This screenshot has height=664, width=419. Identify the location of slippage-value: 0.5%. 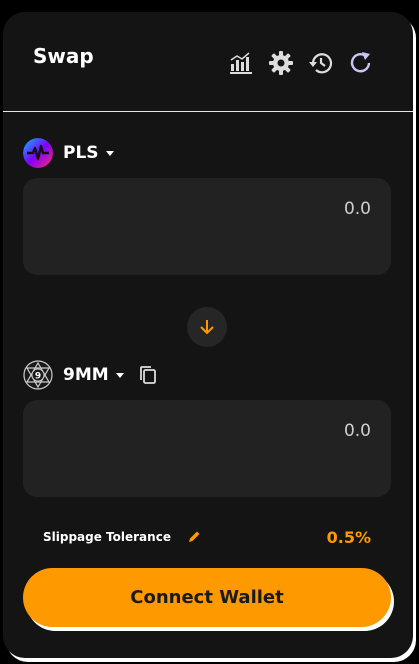
(348, 537).